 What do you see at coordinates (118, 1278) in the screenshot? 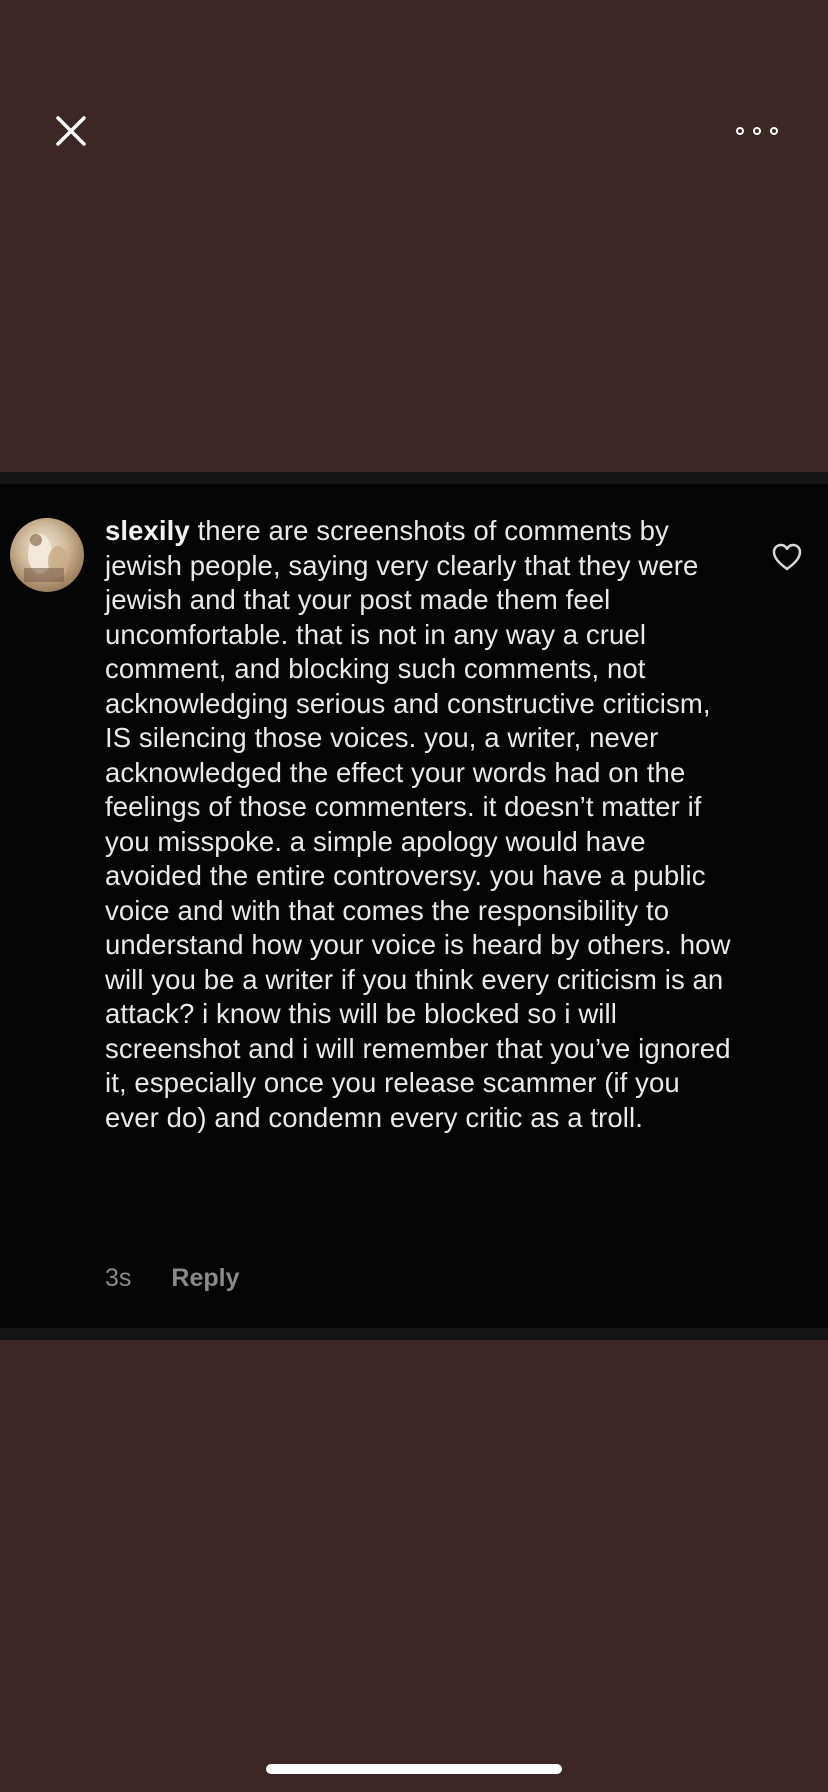
I see `comment-timestamp: 3s` at bounding box center [118, 1278].